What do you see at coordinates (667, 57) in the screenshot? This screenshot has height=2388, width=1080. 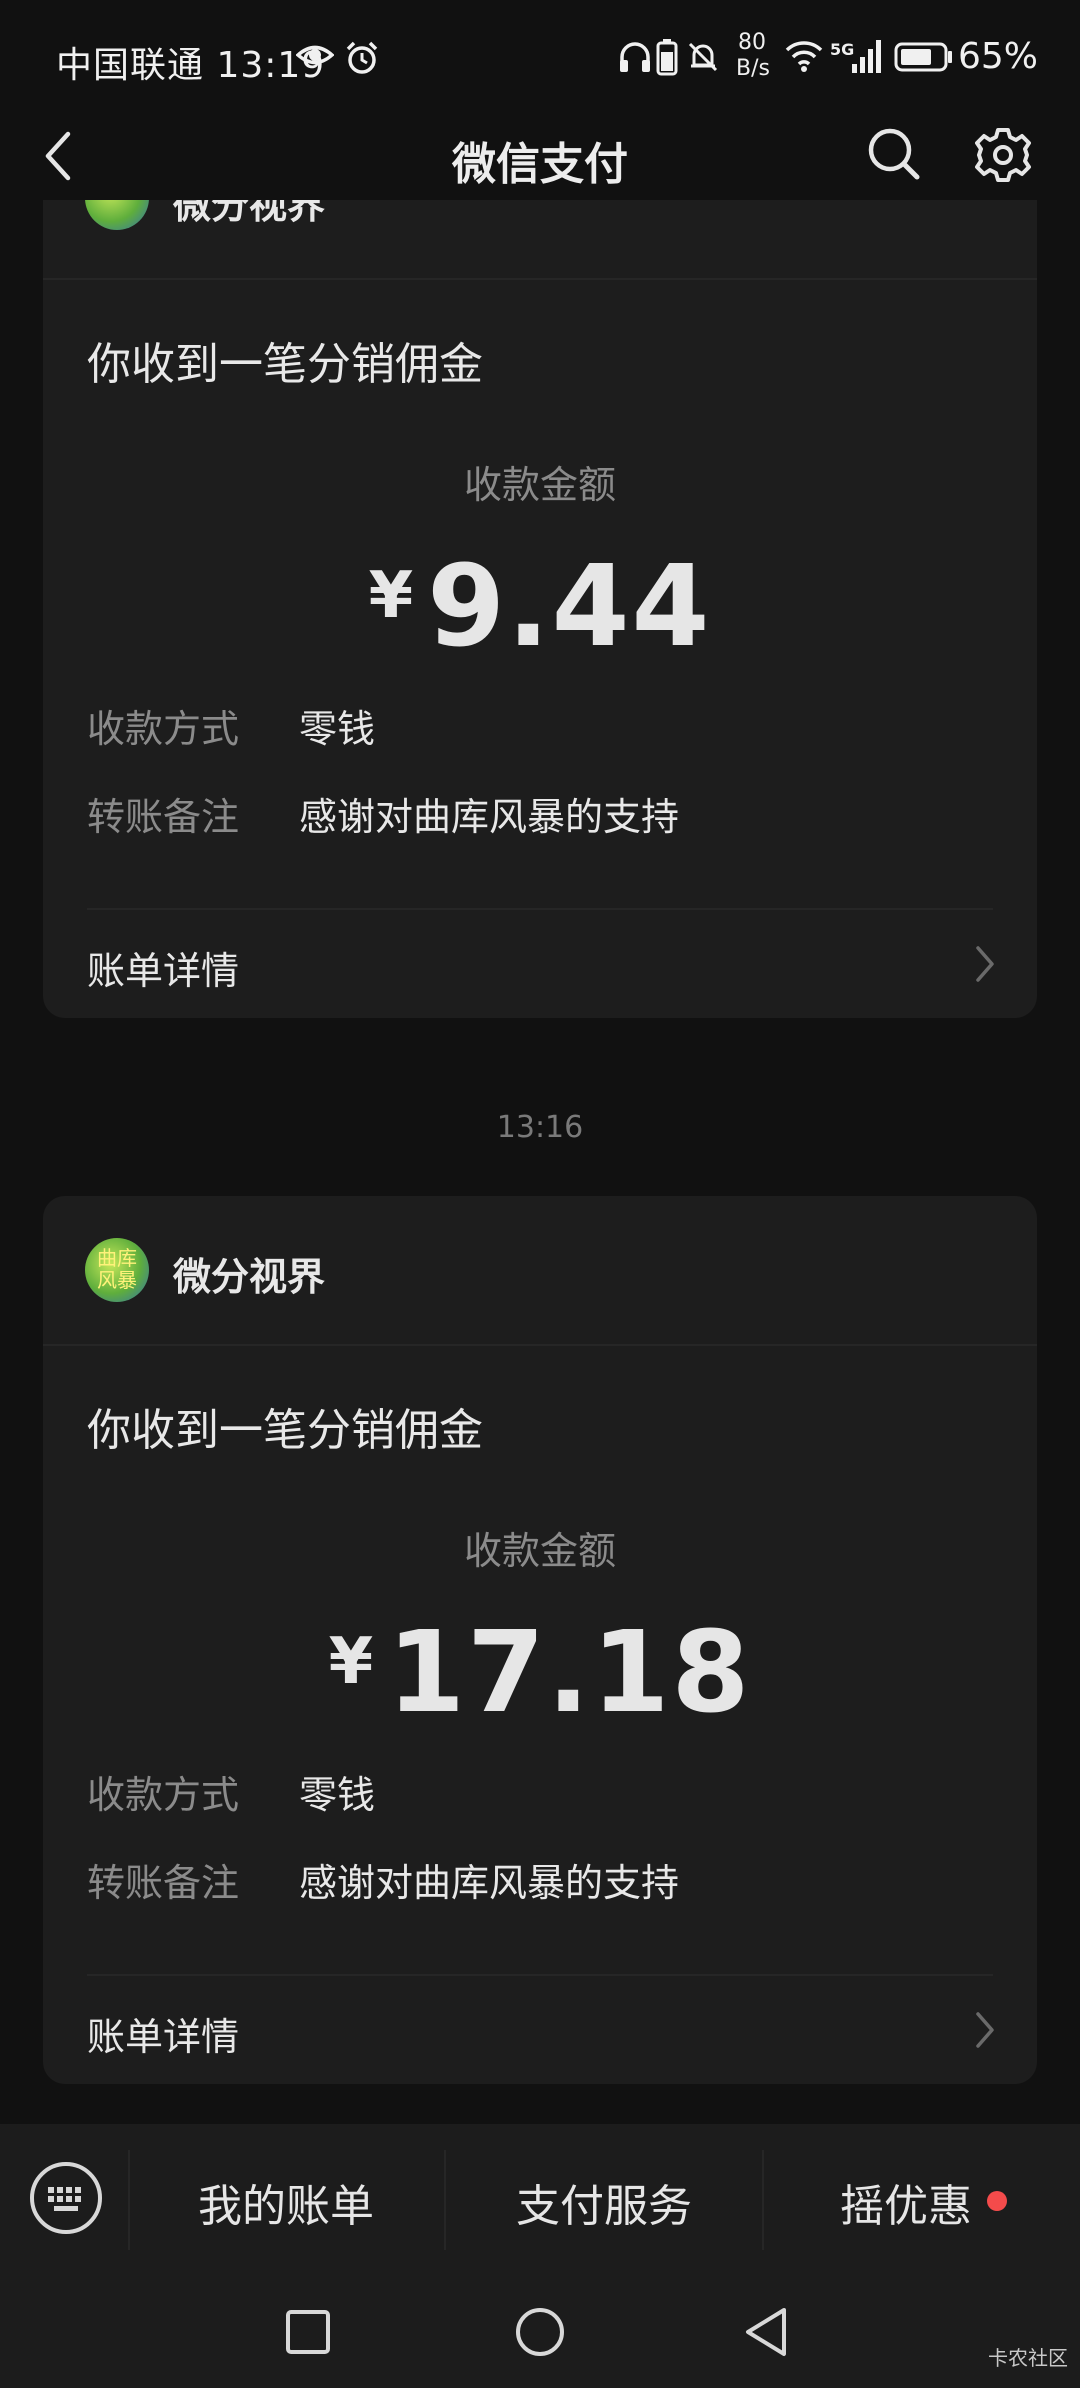 I see `headphone-battery-icon` at bounding box center [667, 57].